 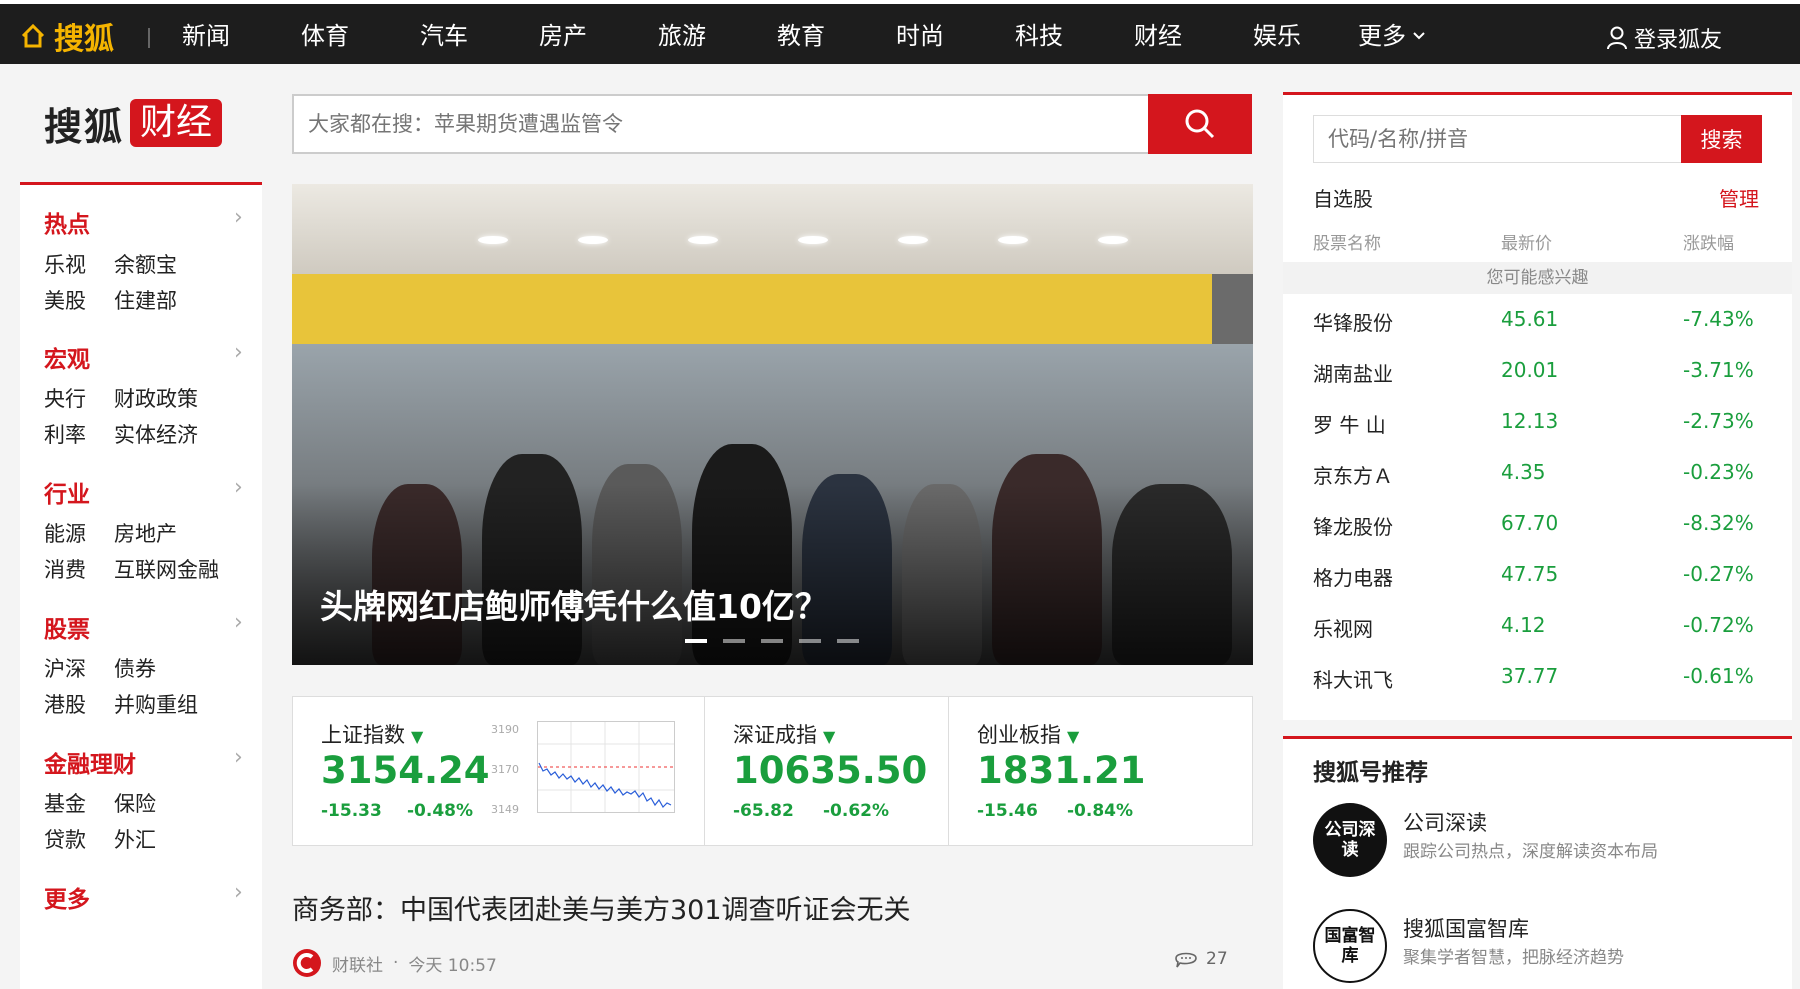 What do you see at coordinates (1678, 40) in the screenshot?
I see `login-label: 登录狐友` at bounding box center [1678, 40].